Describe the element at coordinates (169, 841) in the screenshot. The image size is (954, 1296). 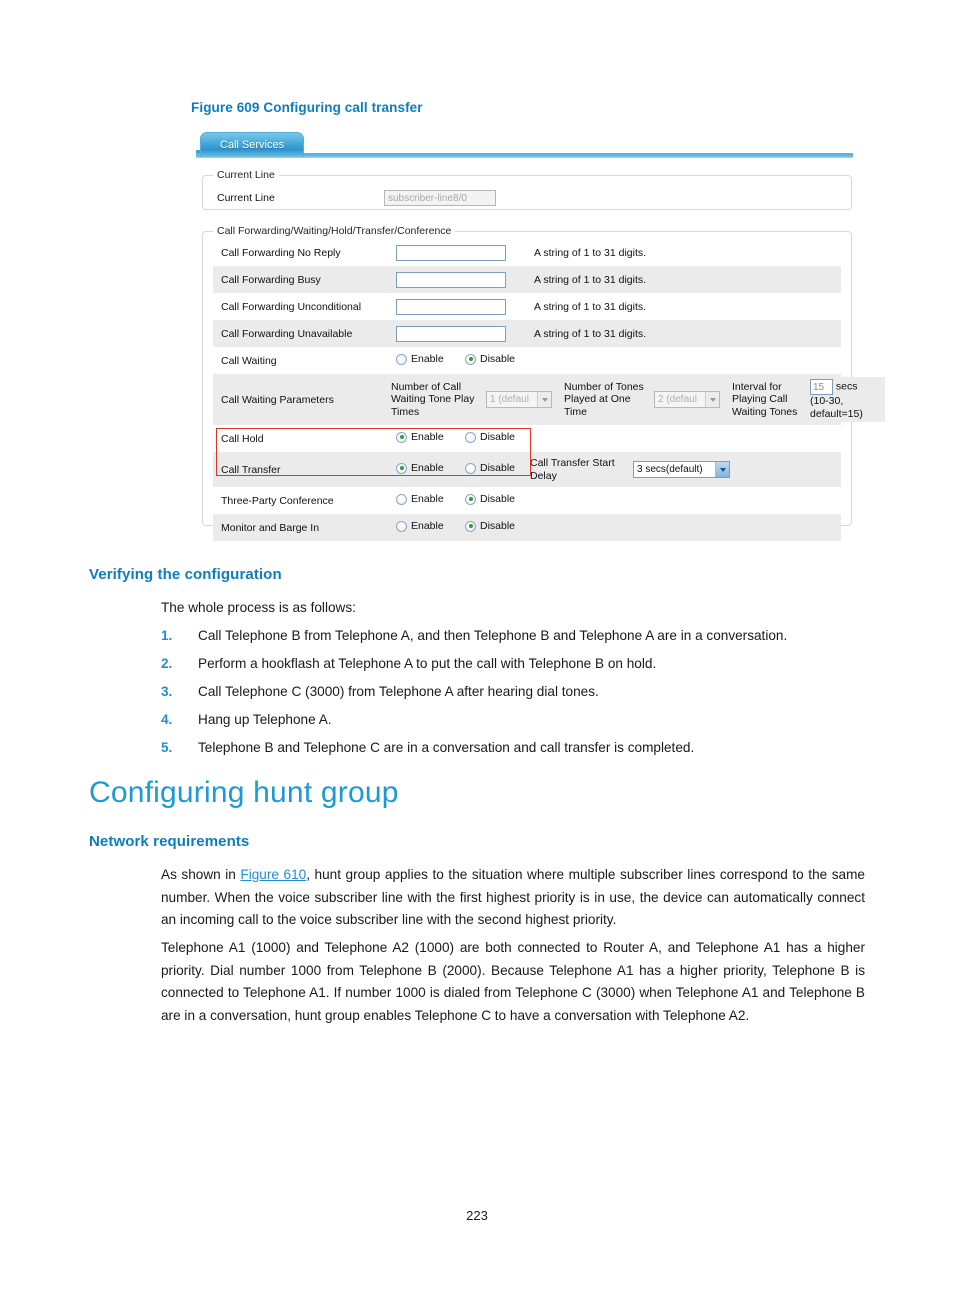
I see `heading-network-requirements: Network requirements` at that location.